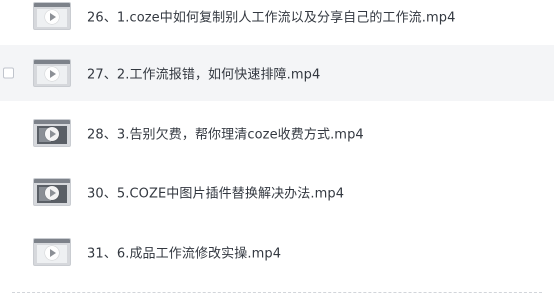 The height and width of the screenshot is (295, 554). I want to click on file-name: 27、2.工作流报错，如何快速排障.mp4, so click(204, 75).